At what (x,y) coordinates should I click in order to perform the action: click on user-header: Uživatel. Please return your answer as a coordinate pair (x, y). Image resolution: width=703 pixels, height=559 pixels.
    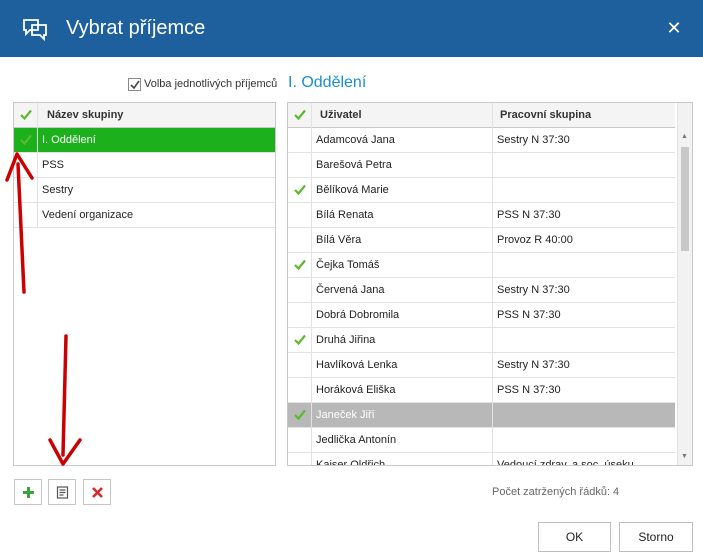
    Looking at the image, I should click on (402, 115).